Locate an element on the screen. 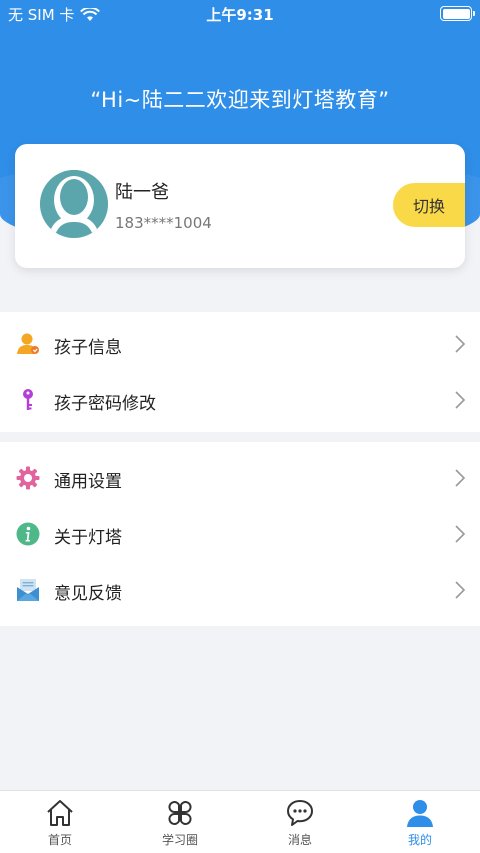 The width and height of the screenshot is (480, 853). tab-label-messages: 消息 is located at coordinates (299, 840).